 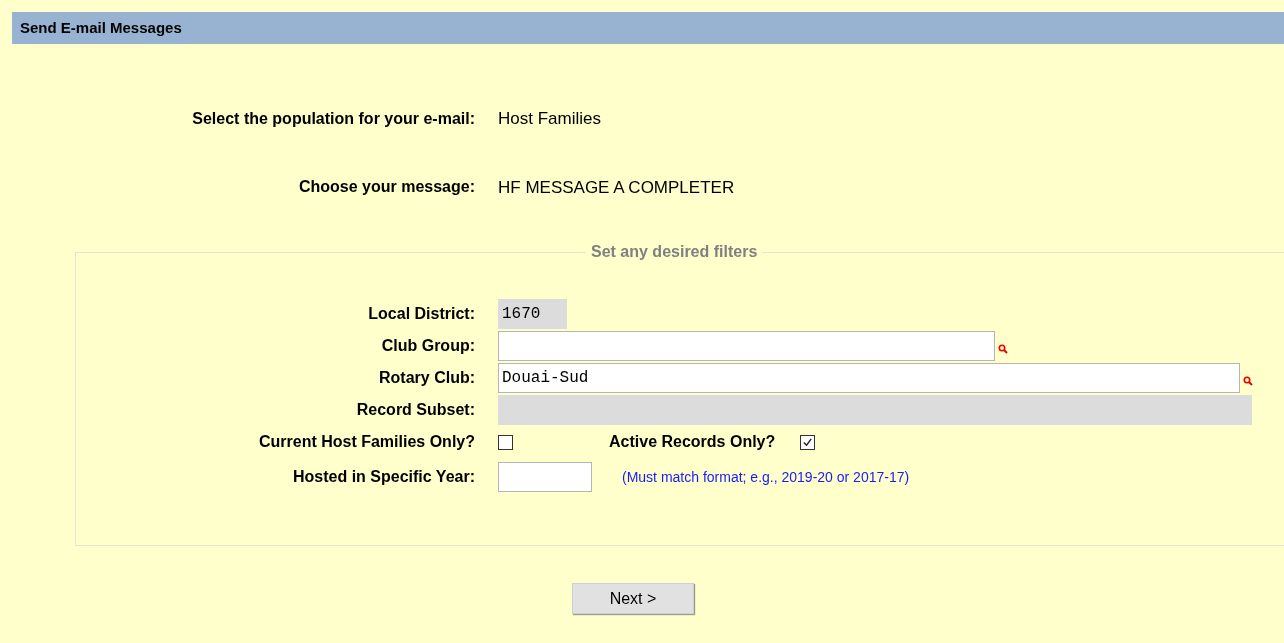 What do you see at coordinates (692, 442) in the screenshot?
I see `field-label: Active Records Only?` at bounding box center [692, 442].